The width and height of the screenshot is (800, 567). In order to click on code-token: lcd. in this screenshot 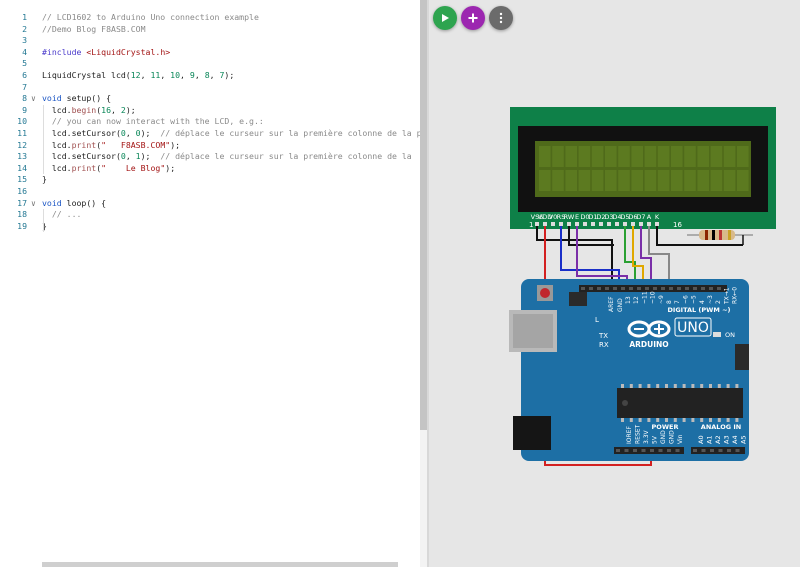, I will do `click(57, 167)`.